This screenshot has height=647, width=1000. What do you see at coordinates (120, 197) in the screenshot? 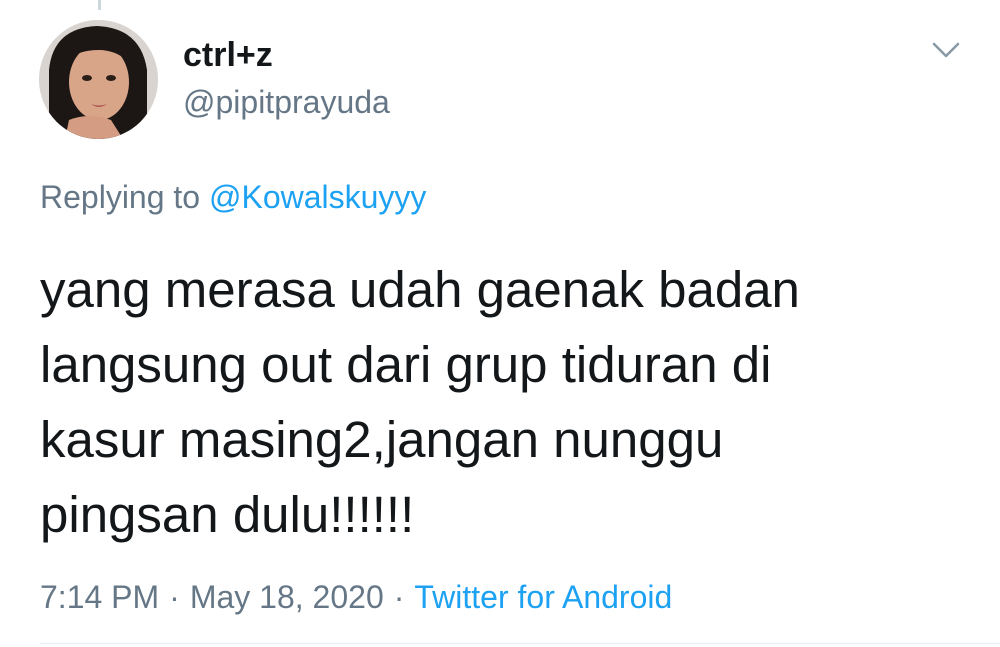
I see `replying-to-label: Replying to` at bounding box center [120, 197].